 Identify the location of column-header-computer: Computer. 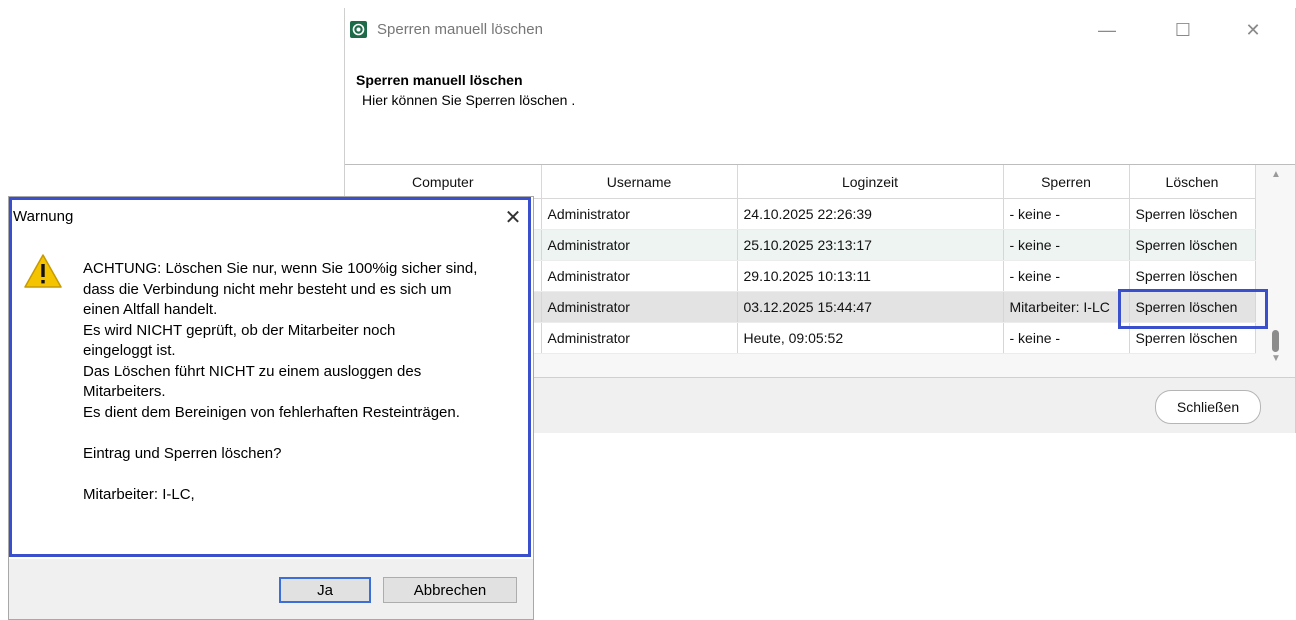
(443, 182).